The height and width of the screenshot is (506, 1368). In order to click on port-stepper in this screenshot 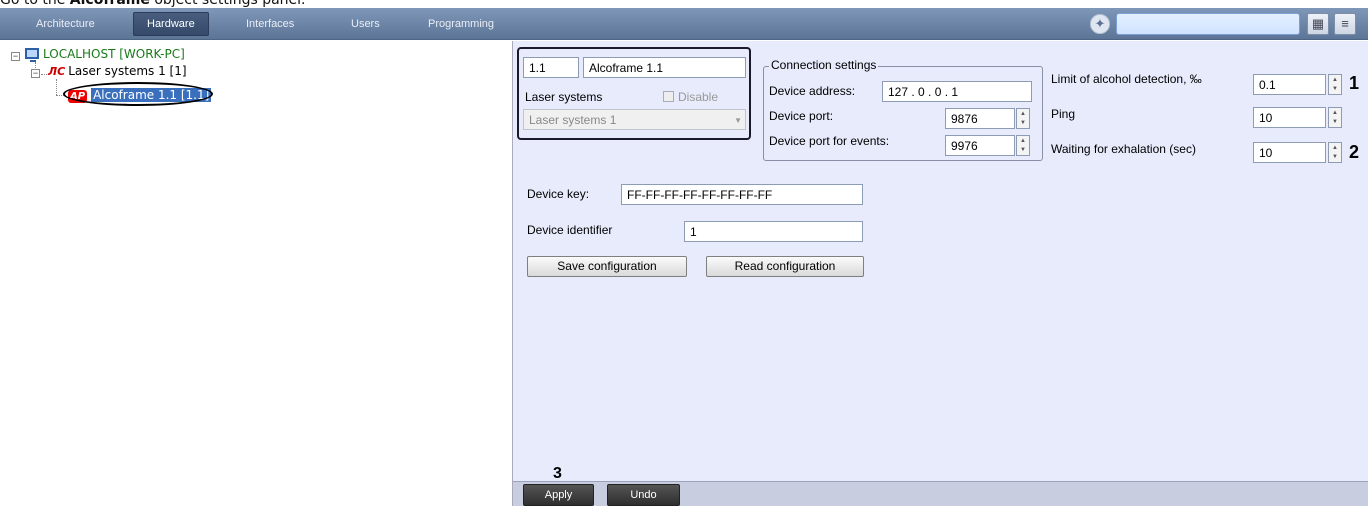, I will do `click(1023, 118)`.